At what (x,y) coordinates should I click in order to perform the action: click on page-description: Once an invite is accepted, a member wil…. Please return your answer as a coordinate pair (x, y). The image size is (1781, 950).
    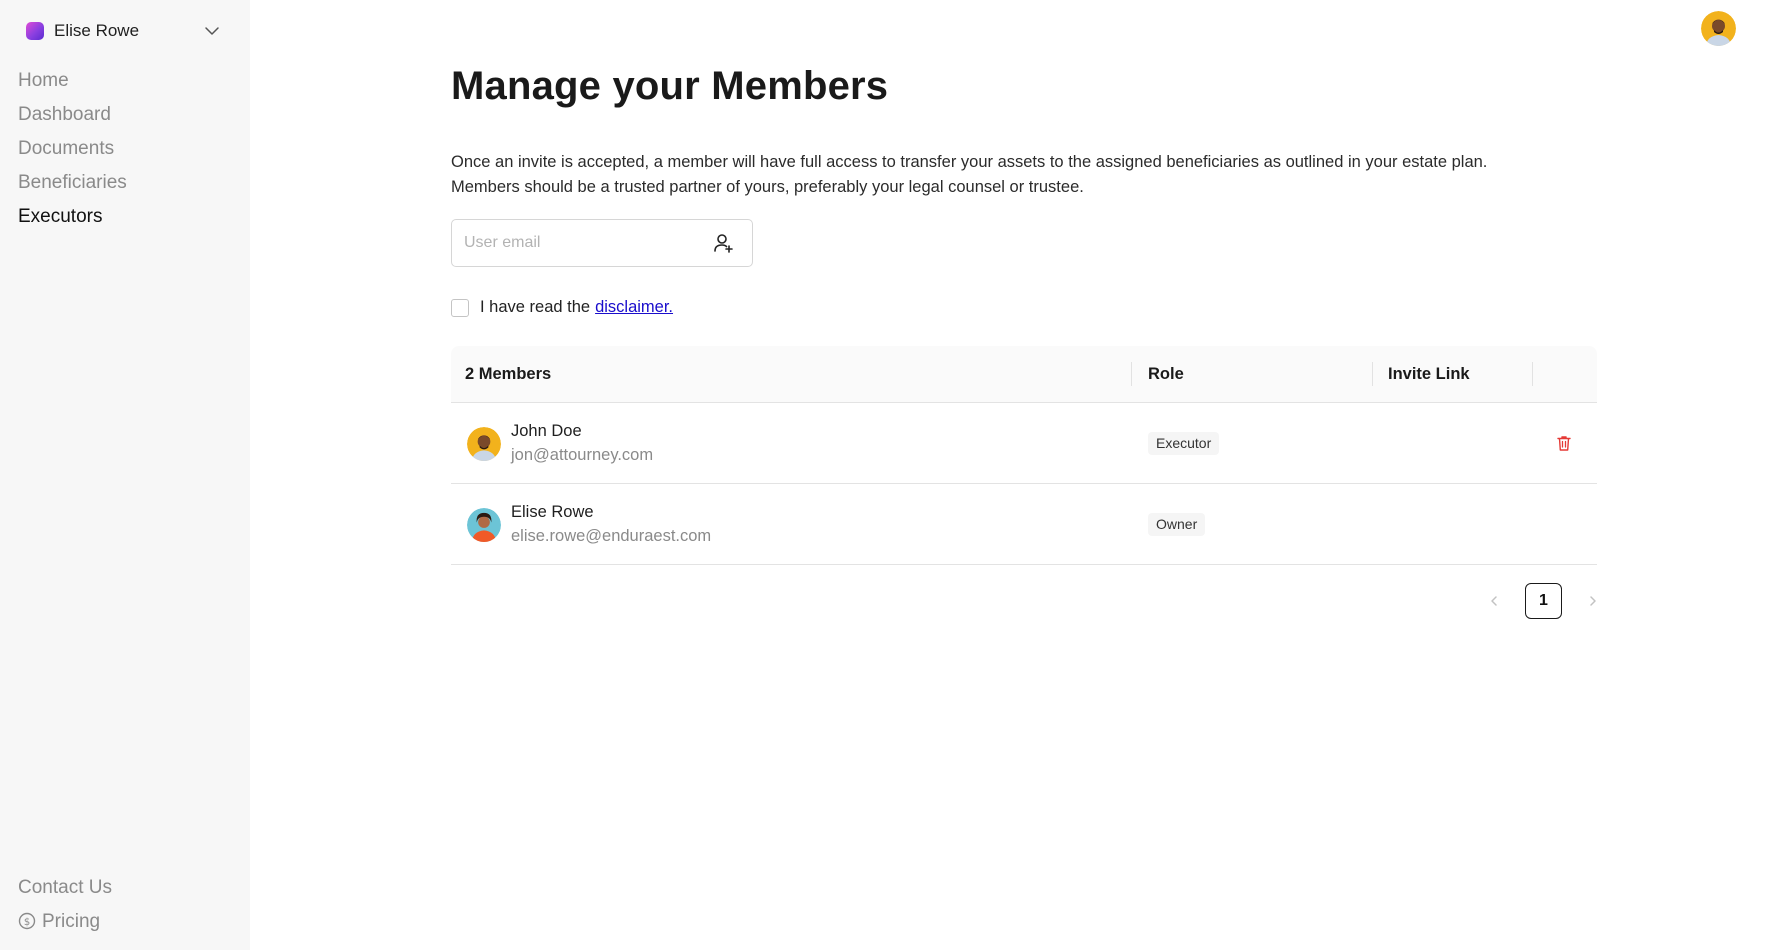
    Looking at the image, I should click on (1024, 175).